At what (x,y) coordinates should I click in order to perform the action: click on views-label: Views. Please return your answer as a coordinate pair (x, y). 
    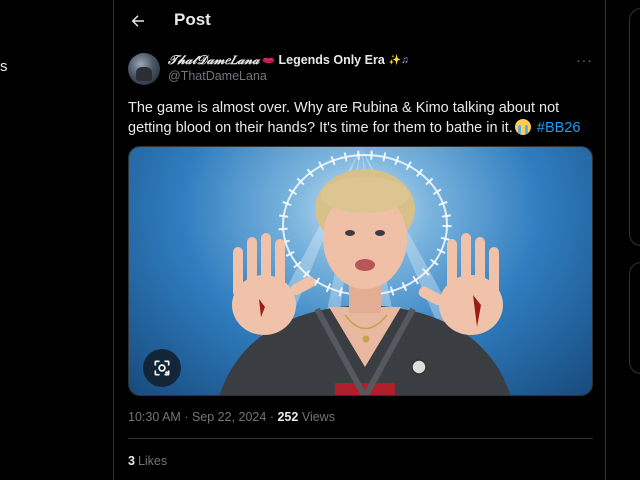
    Looking at the image, I should click on (318, 417).